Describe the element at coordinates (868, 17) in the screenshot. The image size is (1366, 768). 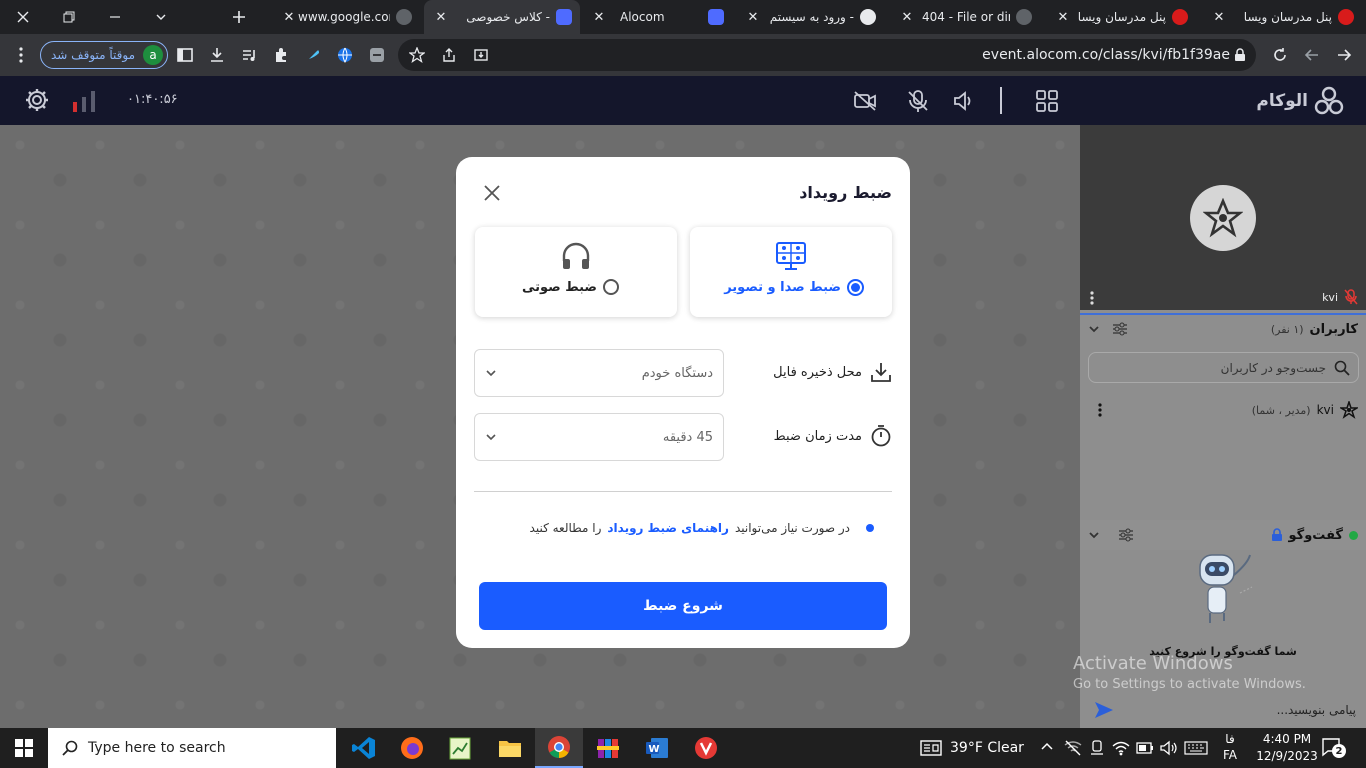
I see `site-favicon-icon` at that location.